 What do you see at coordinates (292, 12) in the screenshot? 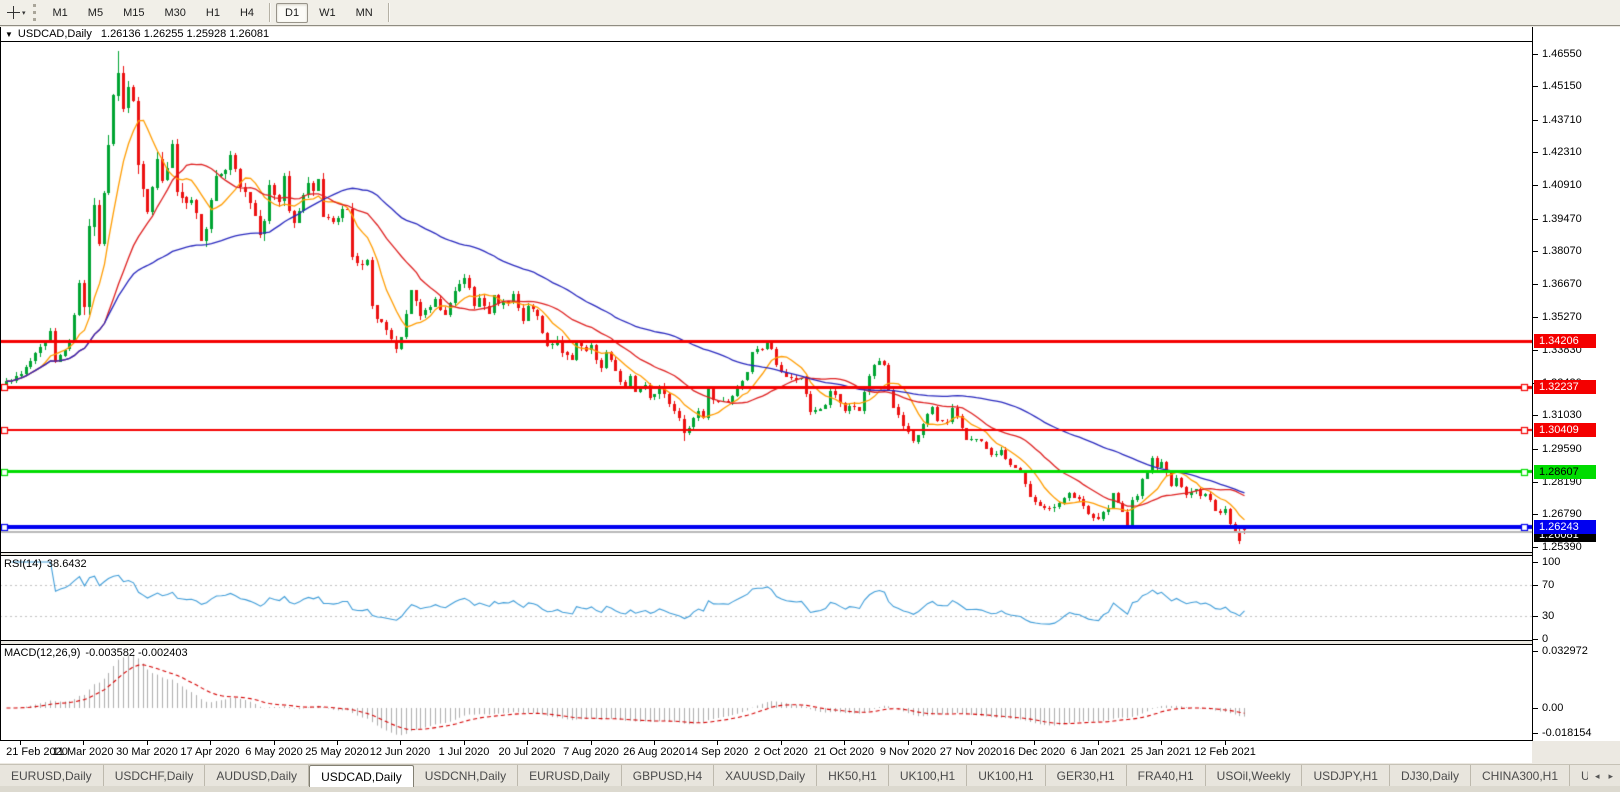
I see `timeframe-button-d1: D1` at bounding box center [292, 12].